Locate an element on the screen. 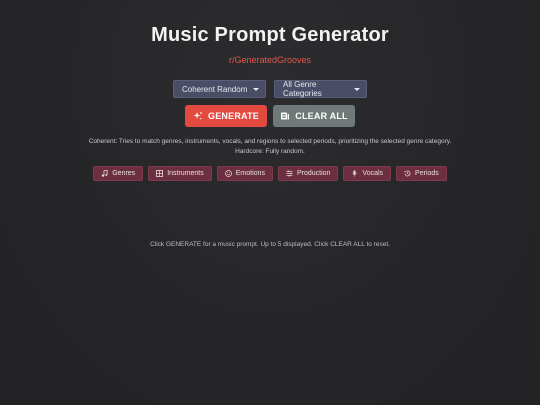 The image size is (540, 405). sparkle-icon is located at coordinates (198, 116).